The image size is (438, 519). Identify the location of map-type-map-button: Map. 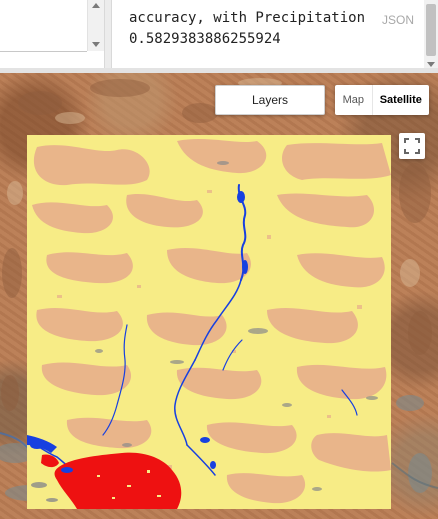
(354, 100).